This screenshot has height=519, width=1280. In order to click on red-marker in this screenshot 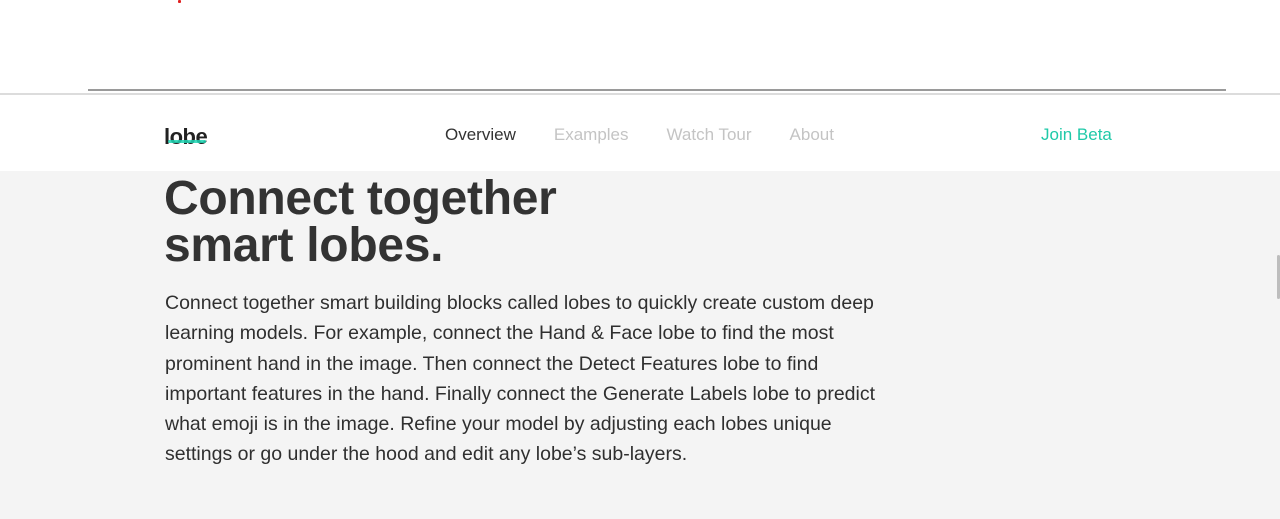, I will do `click(179, 1)`.